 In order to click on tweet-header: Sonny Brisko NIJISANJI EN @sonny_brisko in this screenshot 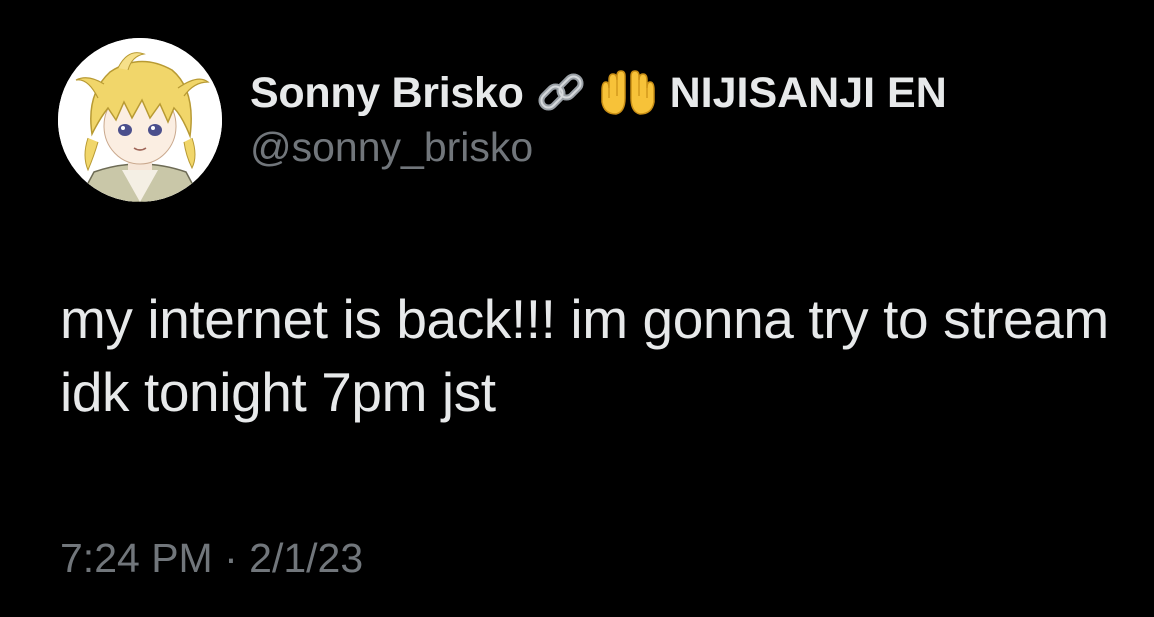, I will do `click(598, 118)`.